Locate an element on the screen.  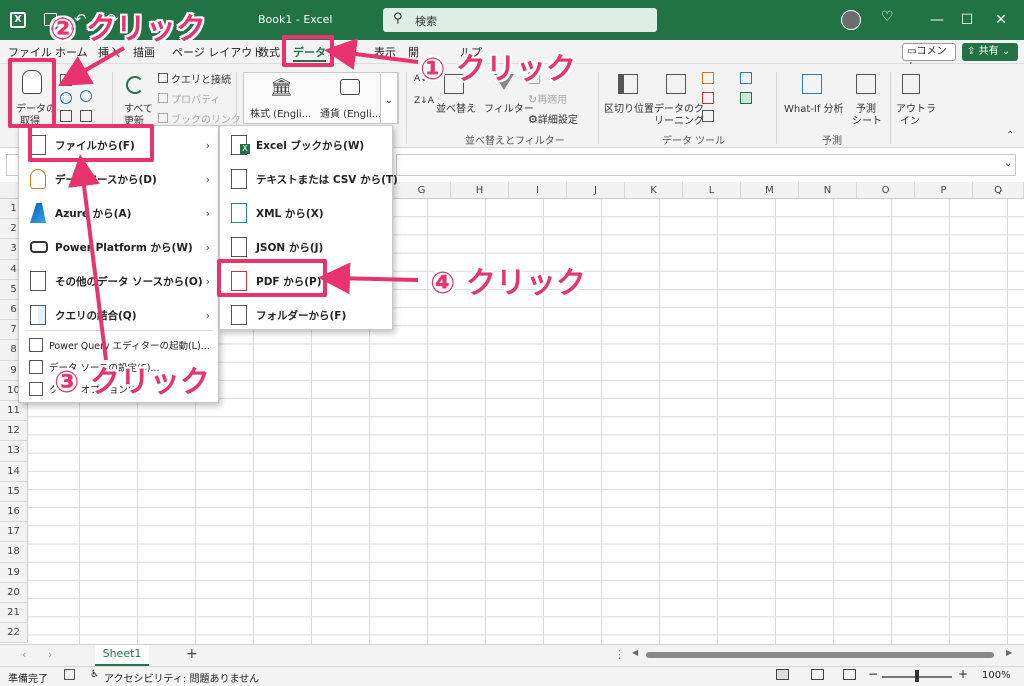
zoom-in-icon: + is located at coordinates (963, 674).